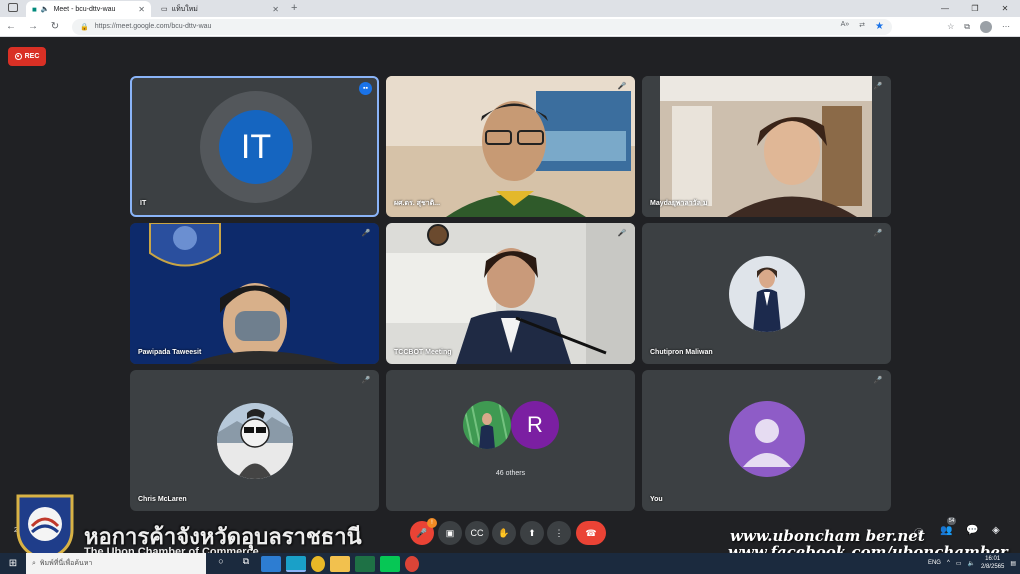  I want to click on audio-playing-icon: 🔈, so click(45, 9).